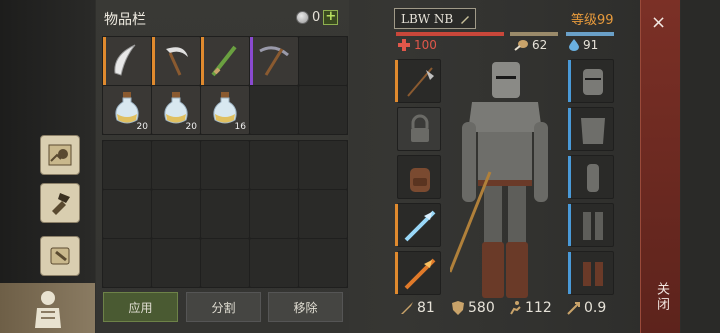  Describe the element at coordinates (521, 45) in the screenshot. I see `drumstick-icon` at that location.